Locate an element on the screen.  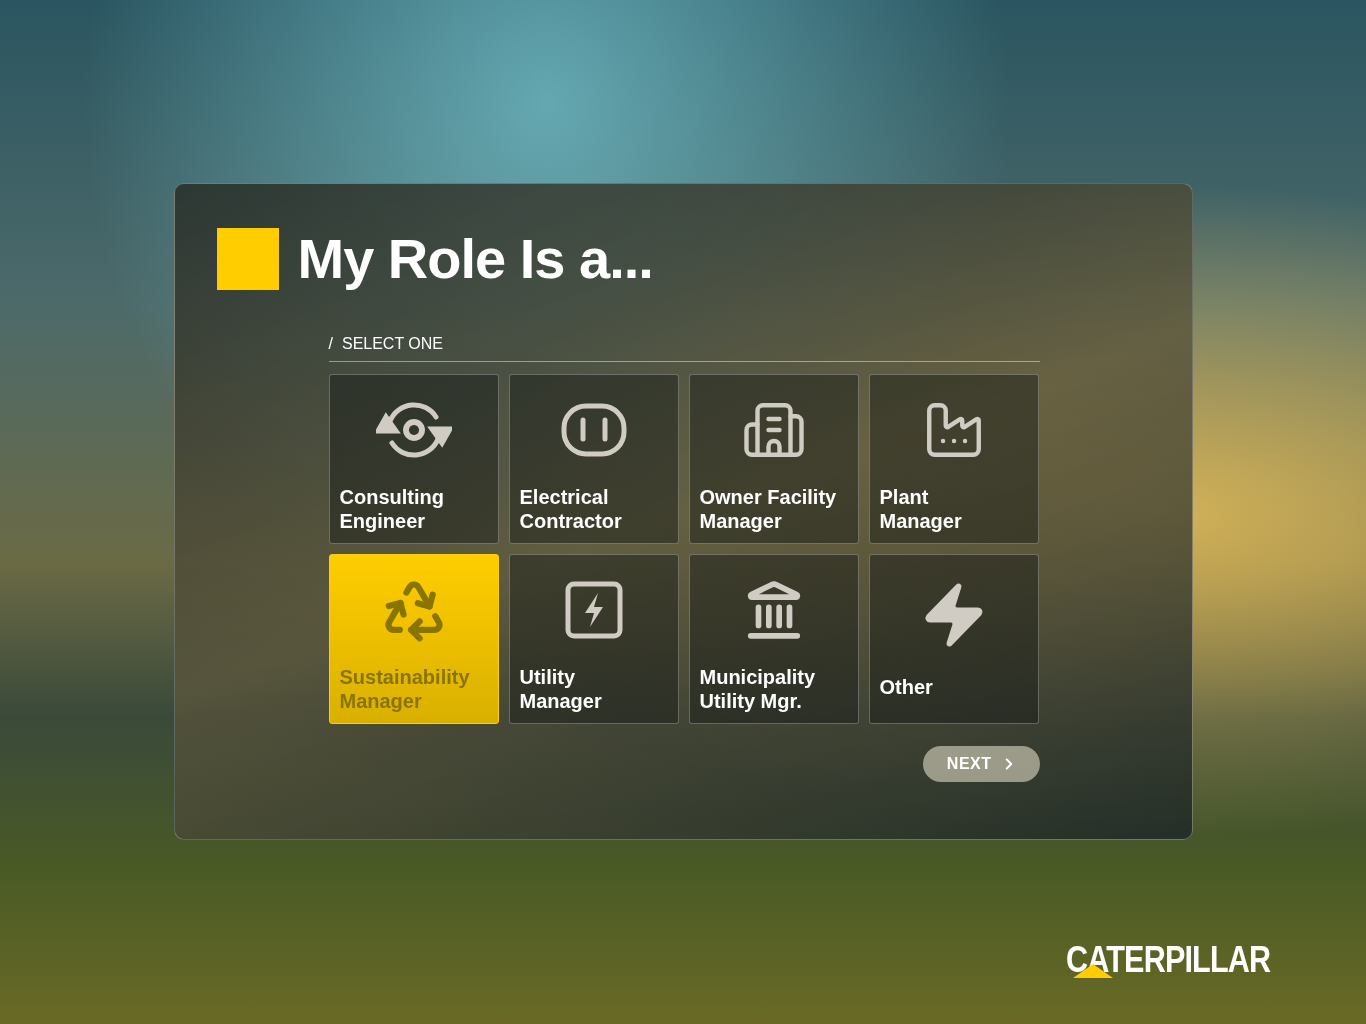
brand-logo: CATERPILLAR is located at coordinates (1168, 960).